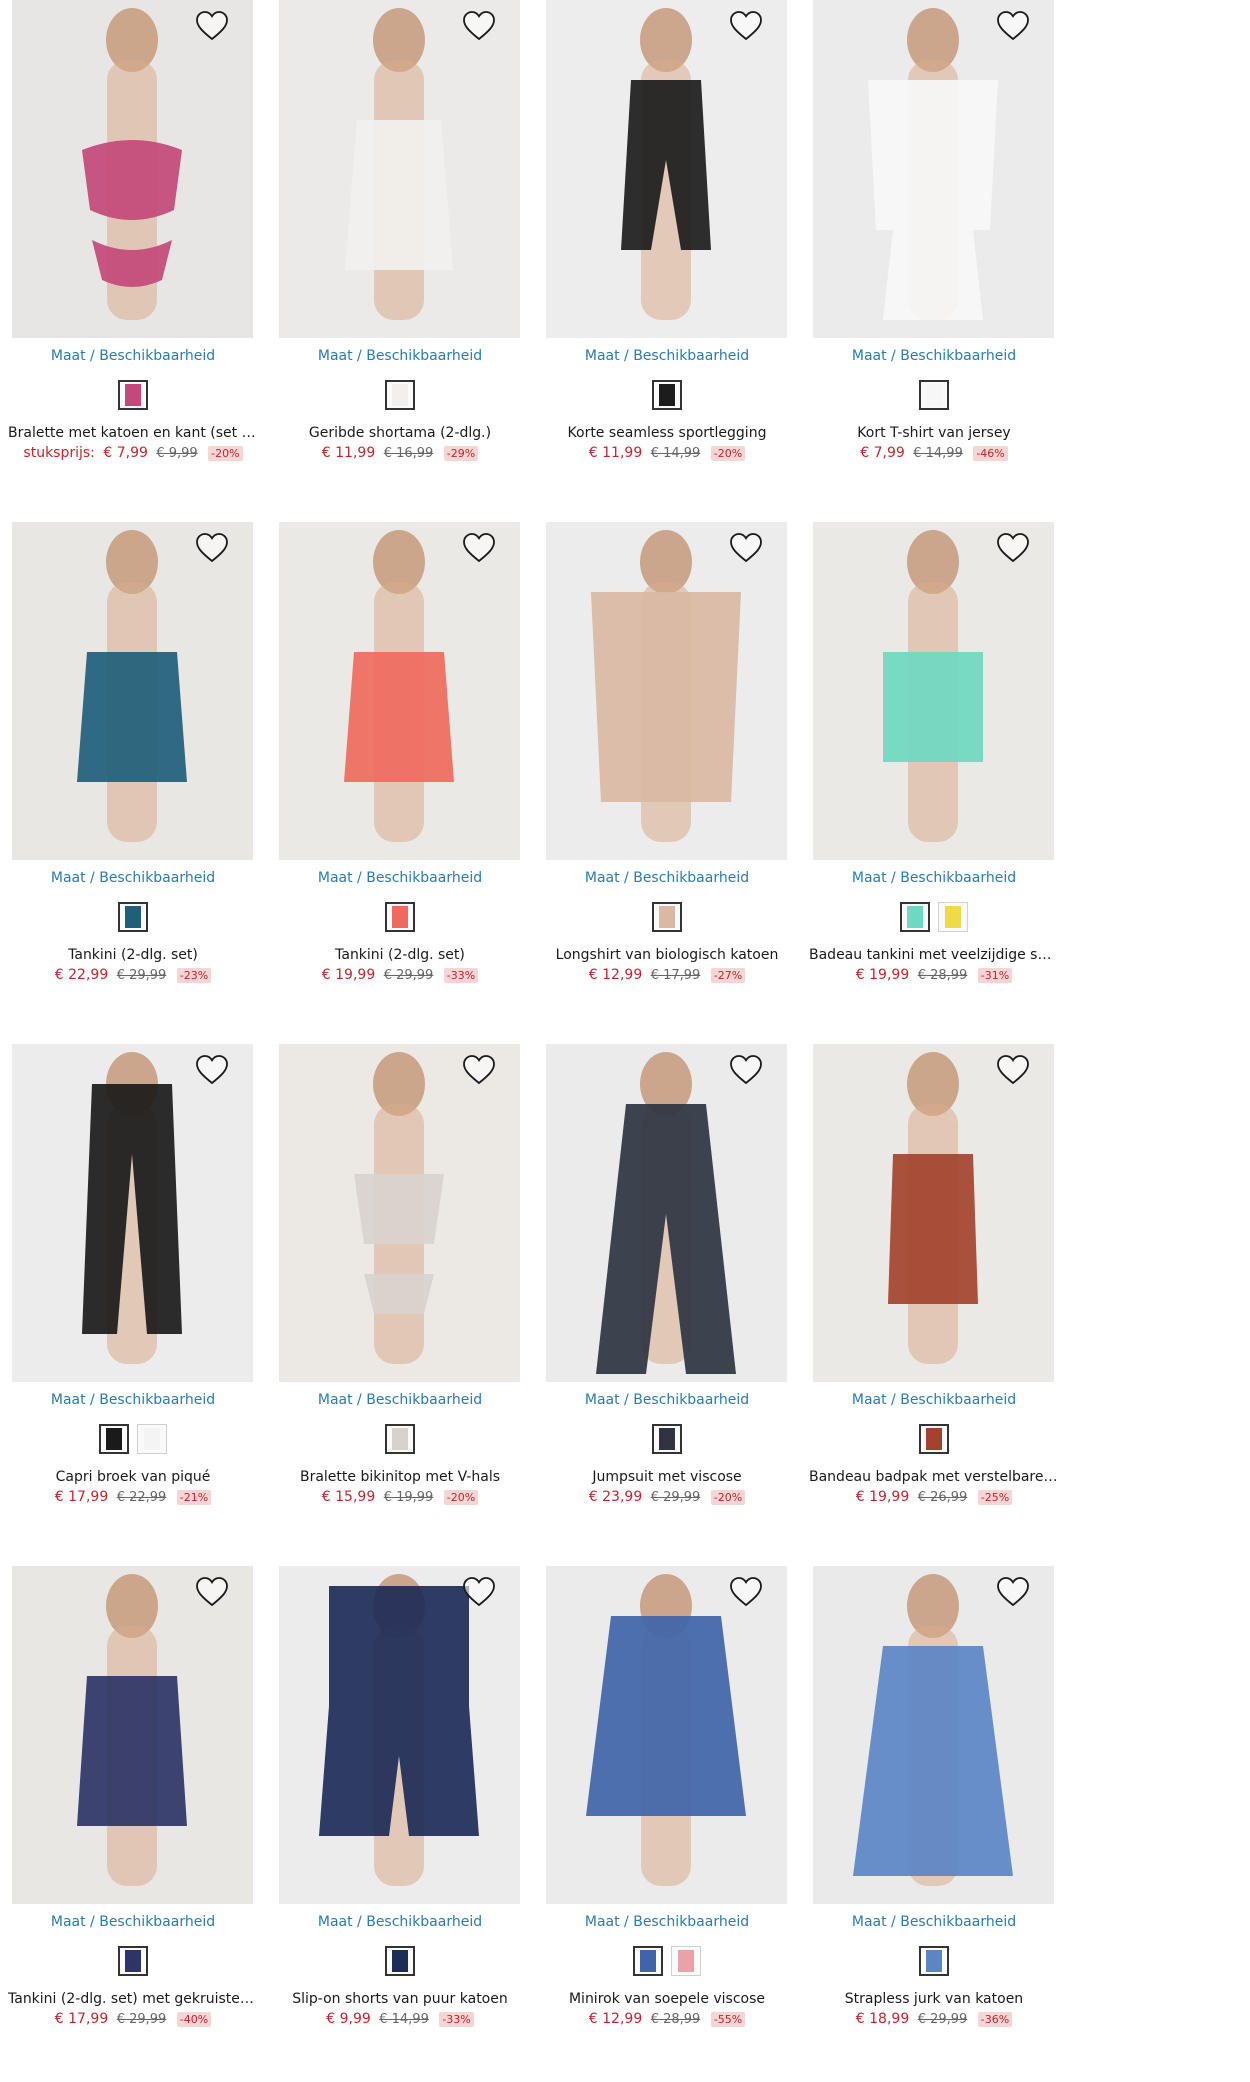  Describe the element at coordinates (667, 1477) in the screenshot. I see `product-title: Jumpsuit met viscose` at that location.